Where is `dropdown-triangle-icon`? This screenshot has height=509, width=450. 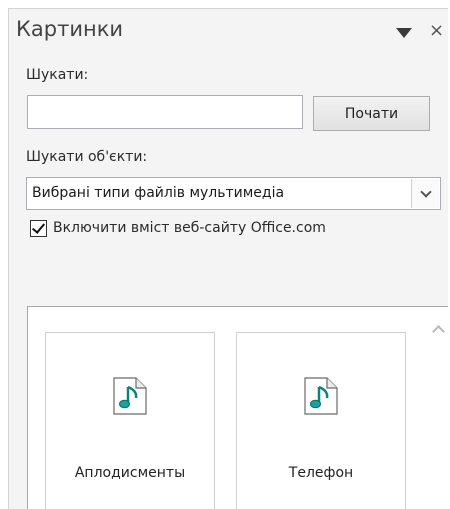
dropdown-triangle-icon is located at coordinates (404, 33).